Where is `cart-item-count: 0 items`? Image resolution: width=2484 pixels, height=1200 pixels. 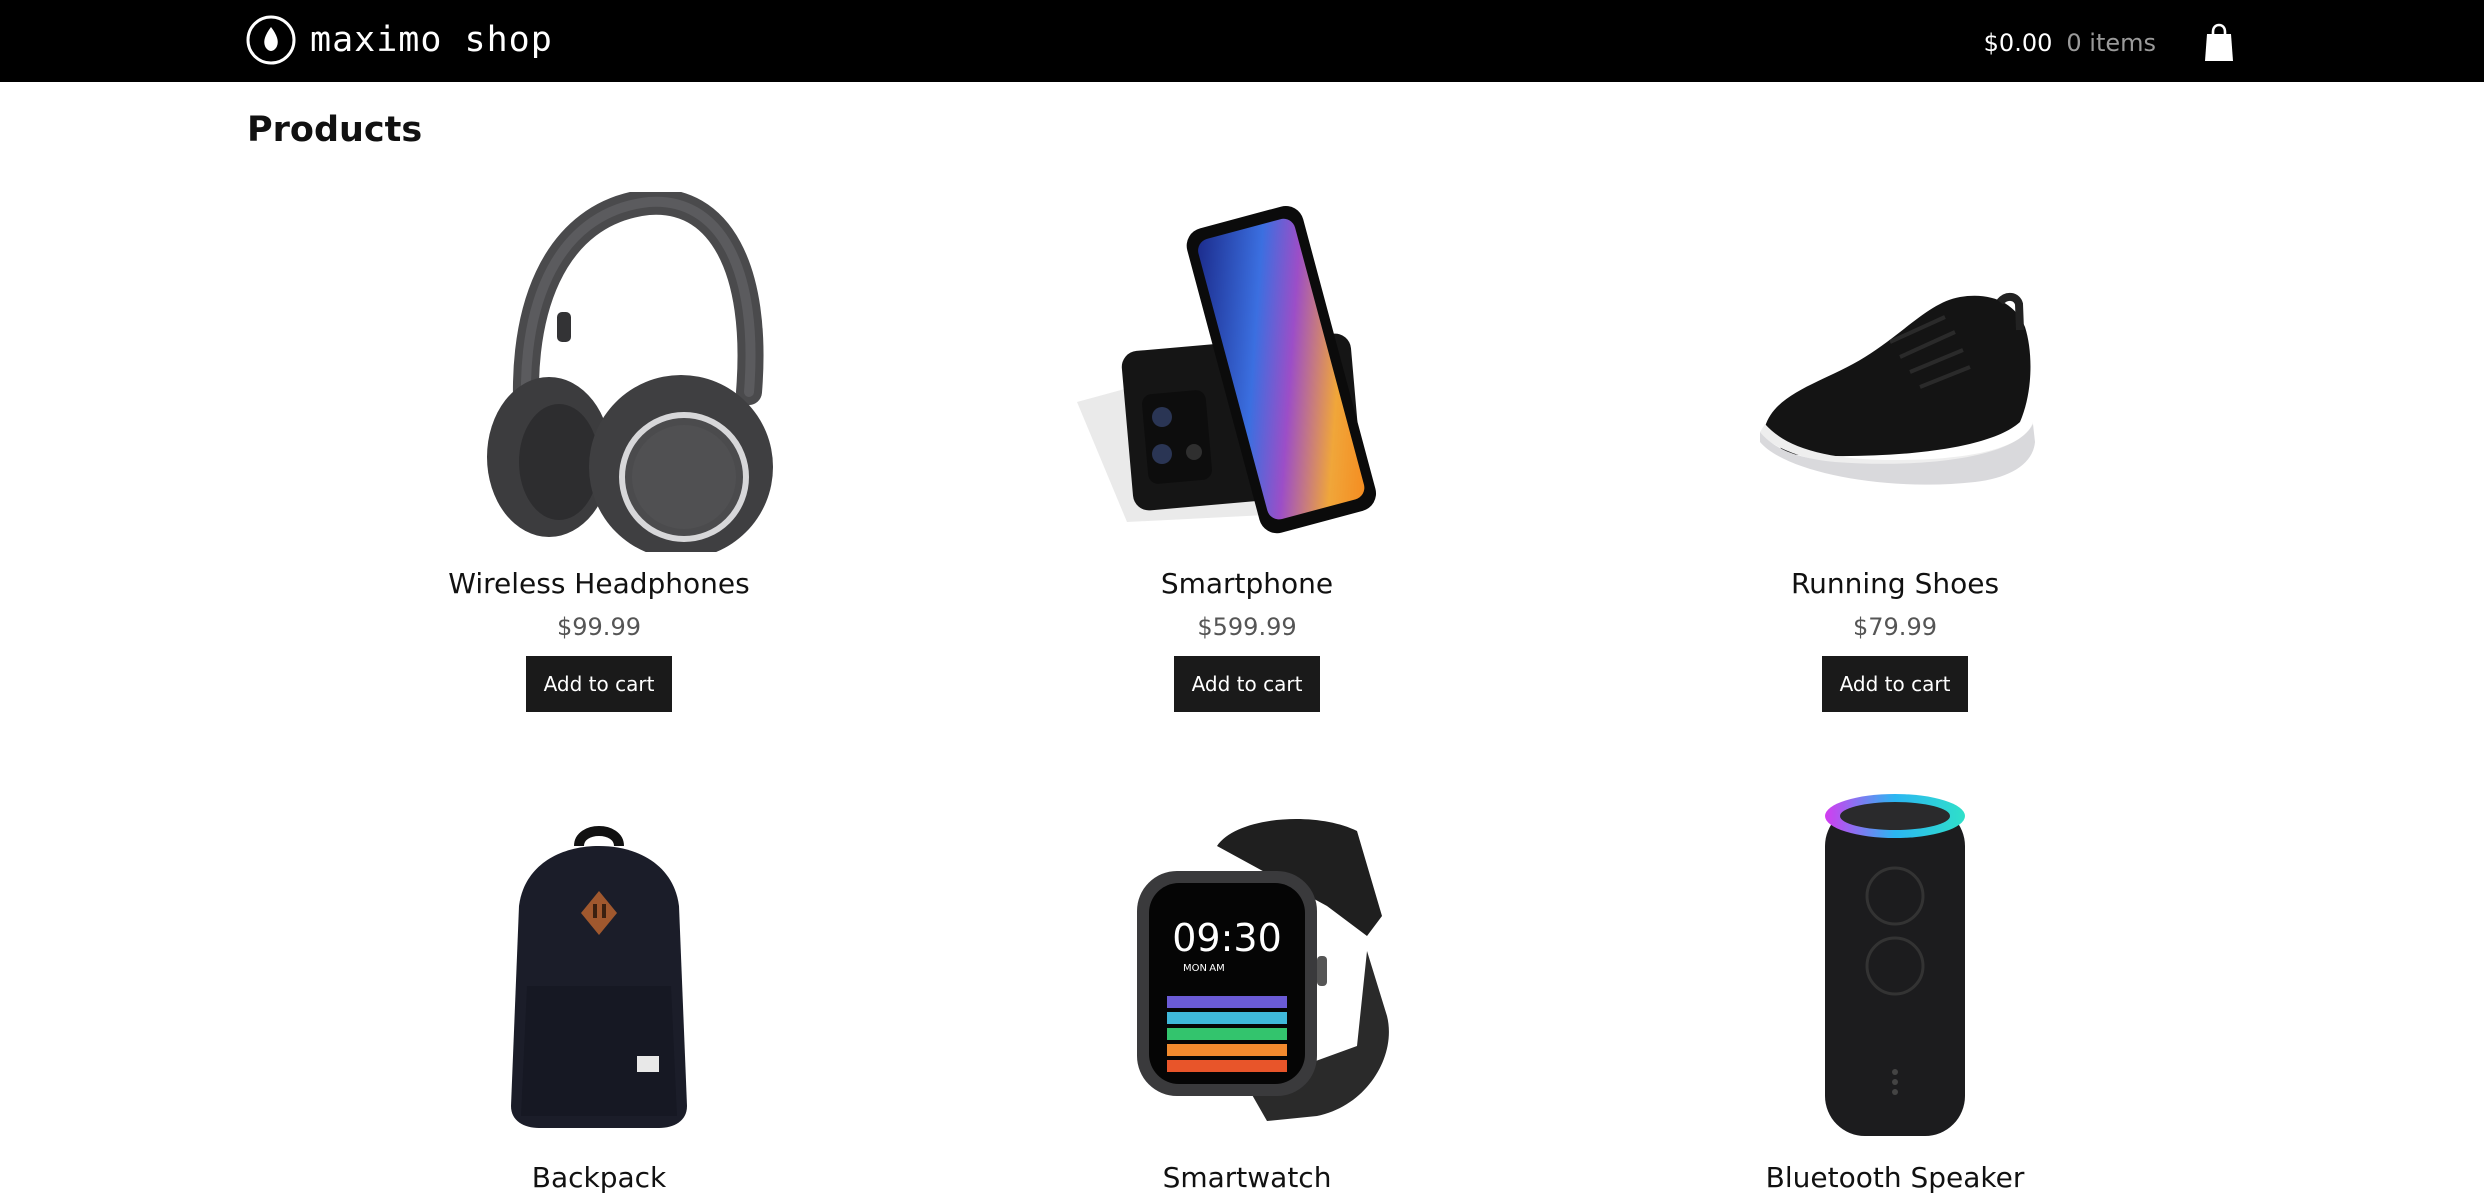 cart-item-count: 0 items is located at coordinates (2111, 43).